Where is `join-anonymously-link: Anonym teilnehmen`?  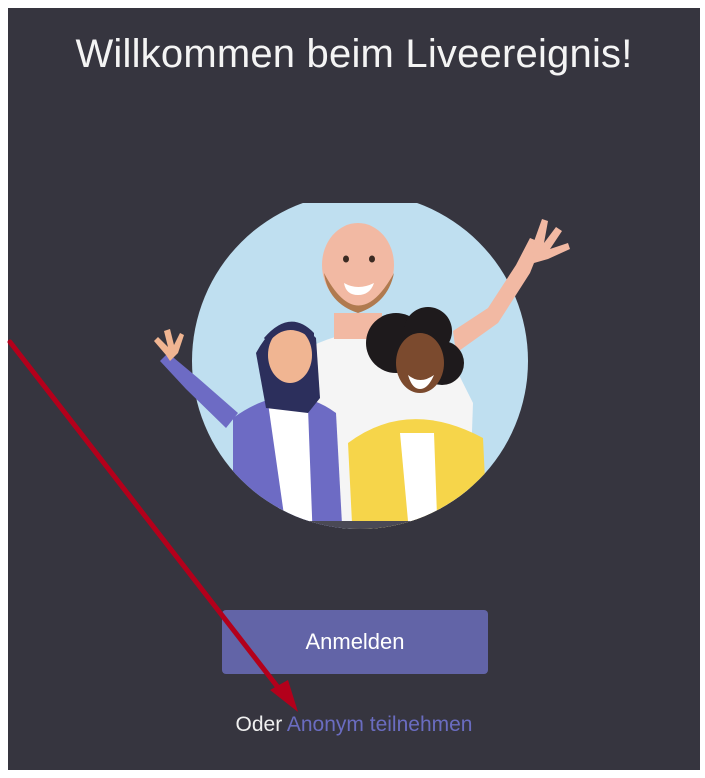
join-anonymously-link: Anonym teilnehmen is located at coordinates (380, 724).